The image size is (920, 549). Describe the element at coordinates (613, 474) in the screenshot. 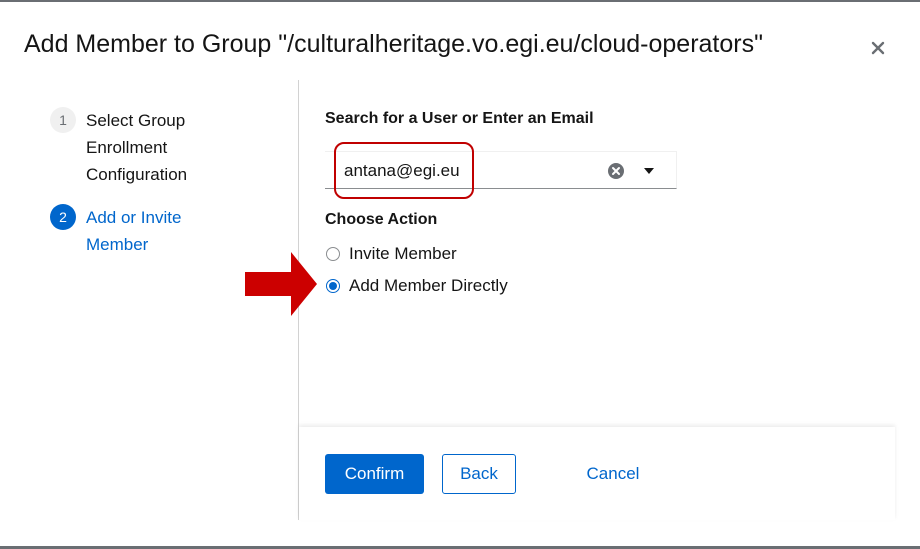

I see `cancel-button: Cancel` at that location.